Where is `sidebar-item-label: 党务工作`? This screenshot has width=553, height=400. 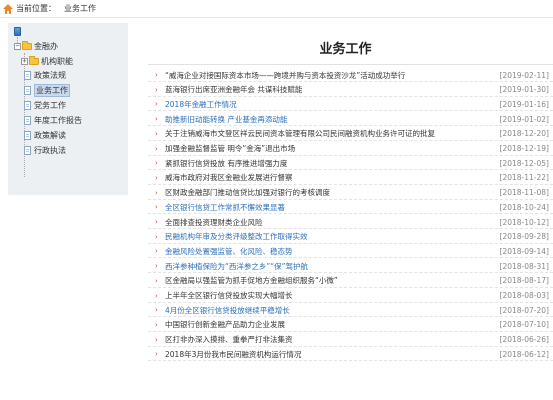
sidebar-item-label: 党务工作 is located at coordinates (50, 105).